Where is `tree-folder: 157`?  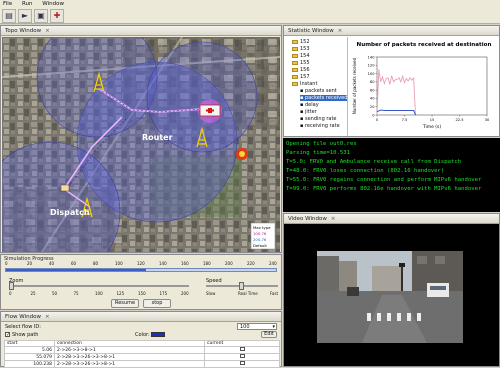 tree-folder: 157 is located at coordinates (301, 77).